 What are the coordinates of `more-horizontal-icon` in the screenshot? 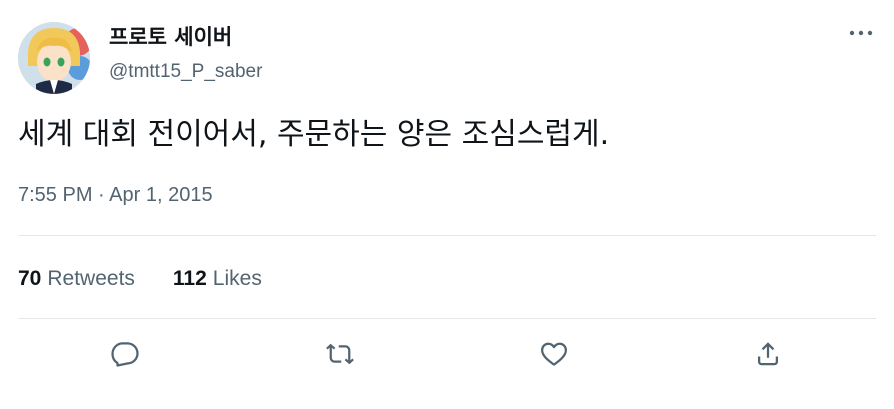 It's located at (861, 33).